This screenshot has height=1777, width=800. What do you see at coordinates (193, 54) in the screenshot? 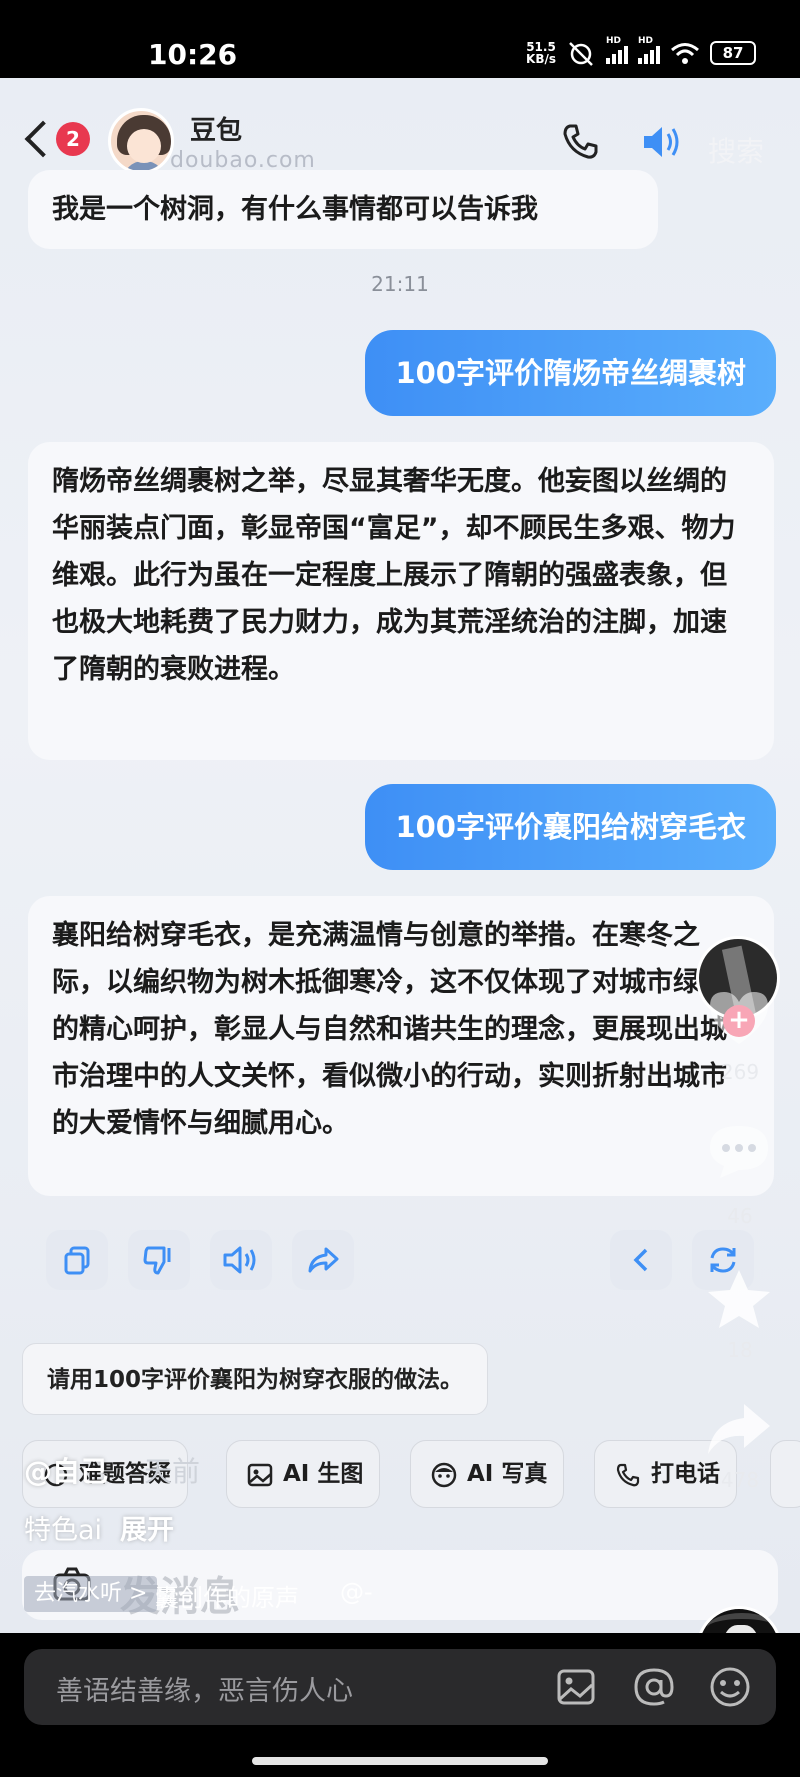
I see `status-time: 10:26` at bounding box center [193, 54].